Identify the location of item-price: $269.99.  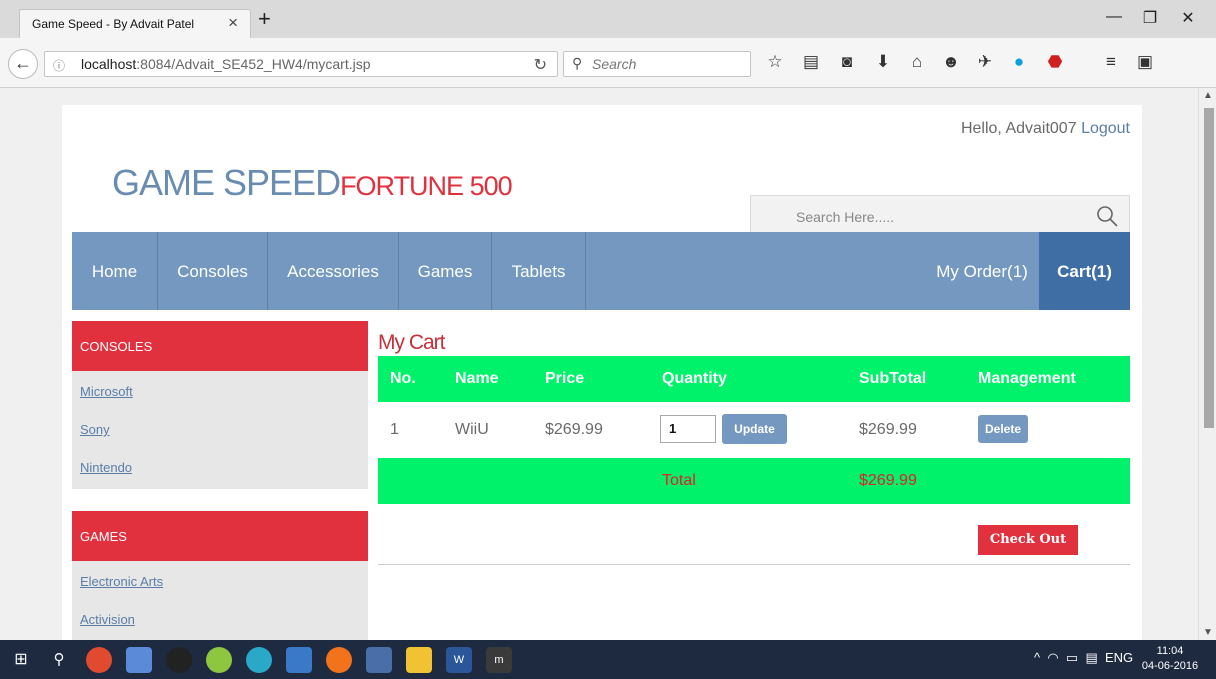
(574, 429).